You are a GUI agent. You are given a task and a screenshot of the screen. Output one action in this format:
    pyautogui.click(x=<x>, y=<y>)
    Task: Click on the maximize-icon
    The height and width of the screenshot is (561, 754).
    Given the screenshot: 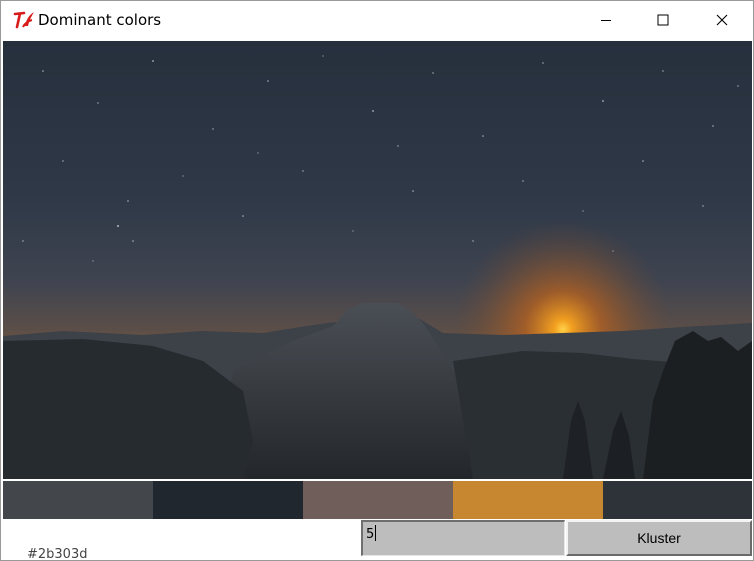 What is the action you would take?
    pyautogui.click(x=663, y=20)
    